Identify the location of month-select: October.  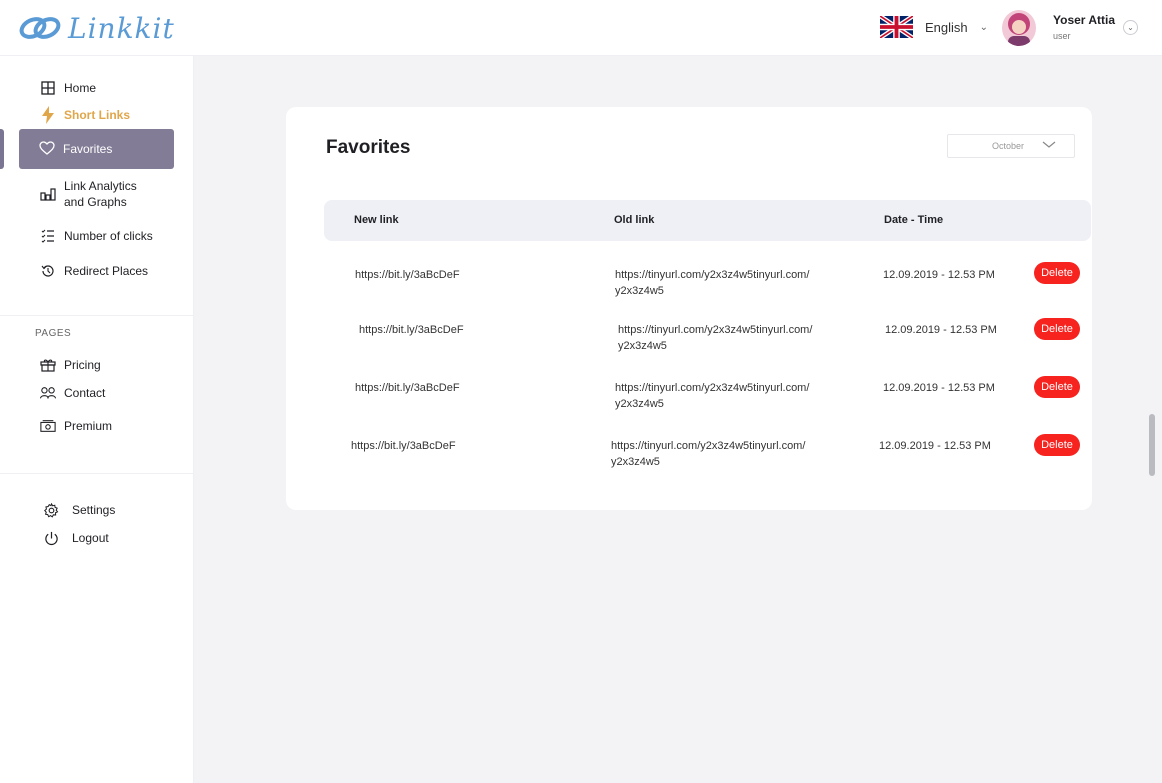
(1011, 146).